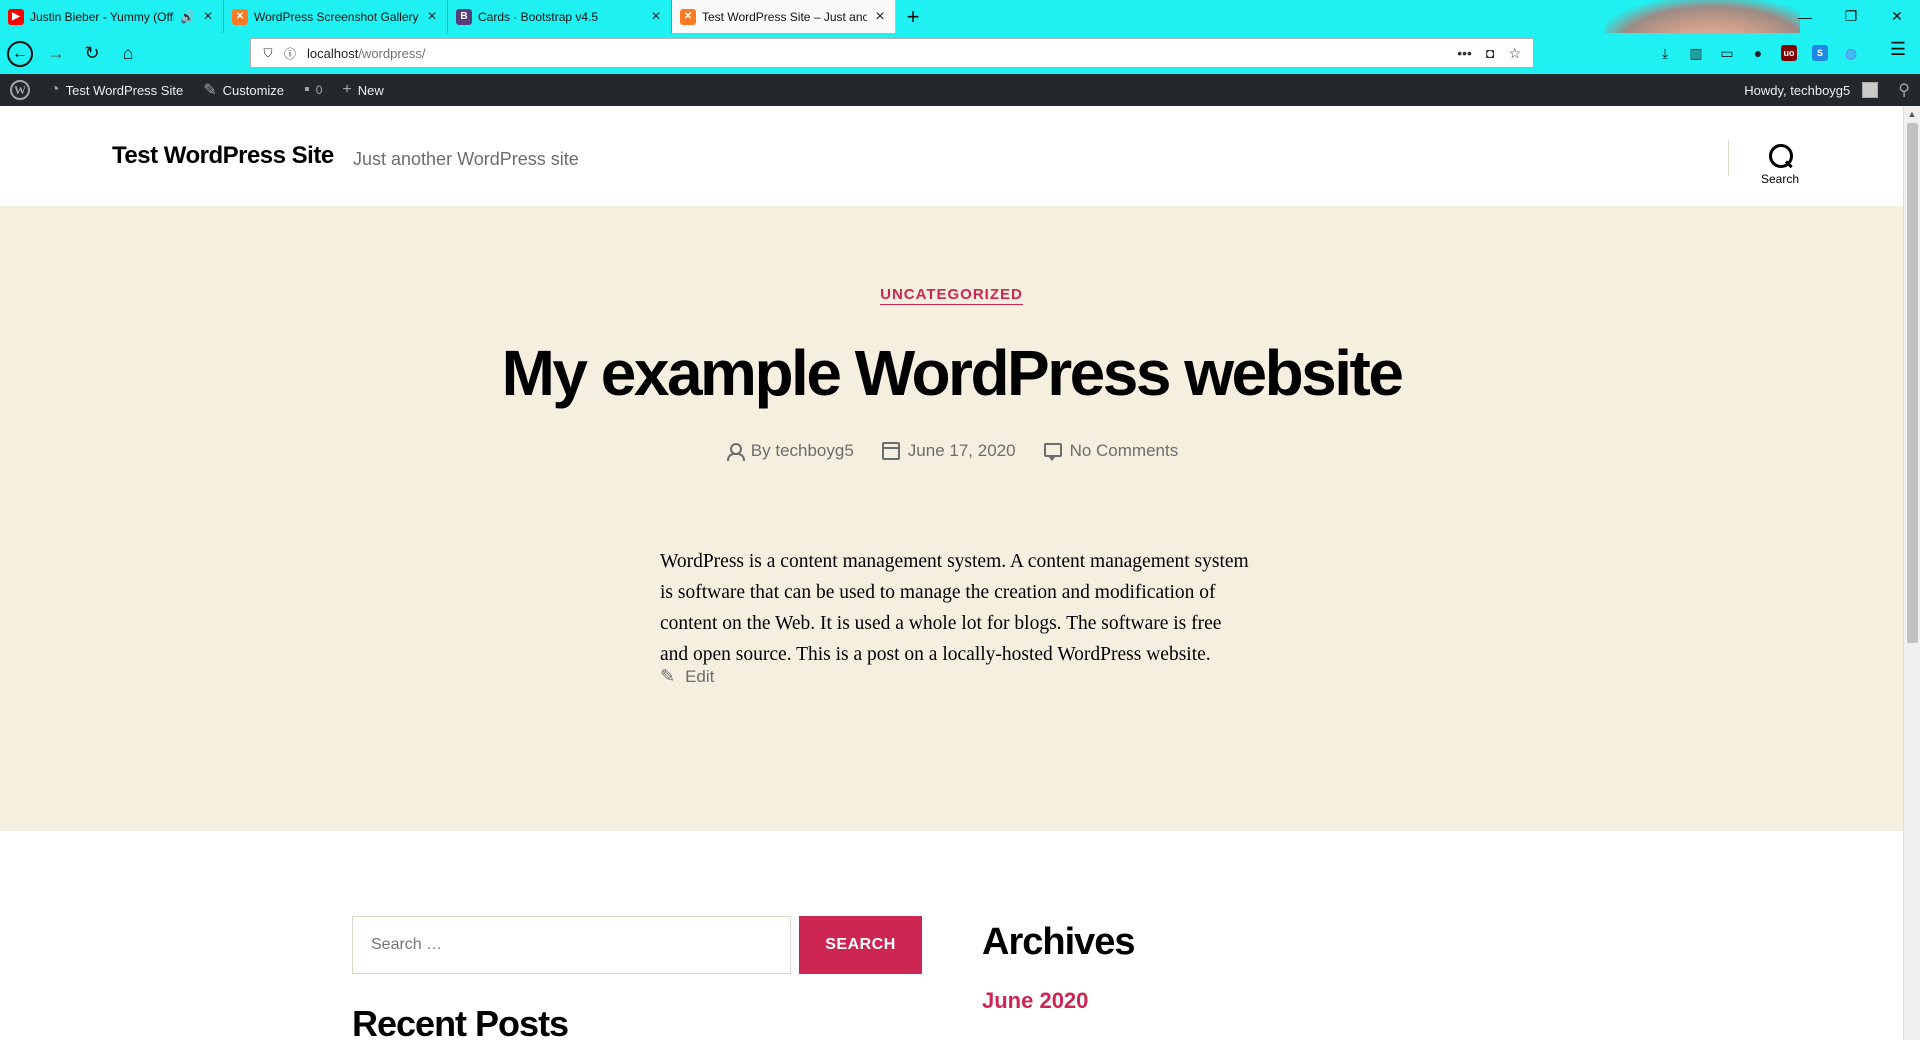  Describe the element at coordinates (860, 945) in the screenshot. I see `search-submit-button: SEARCH` at that location.